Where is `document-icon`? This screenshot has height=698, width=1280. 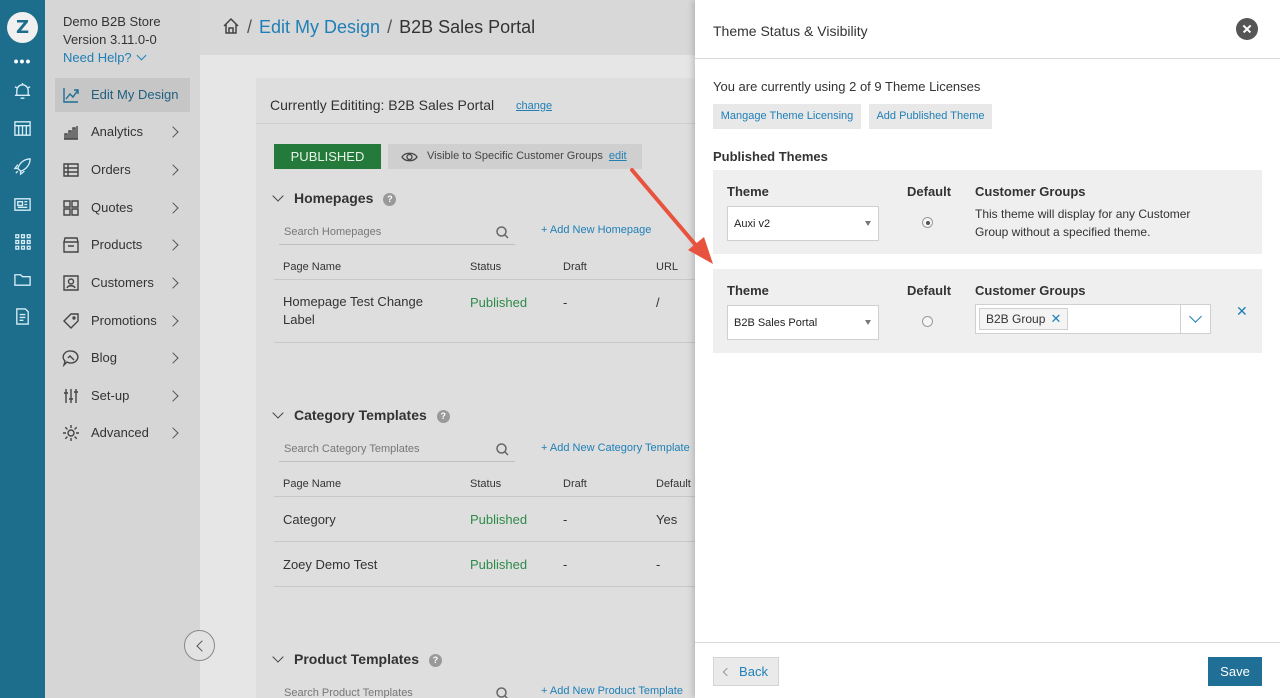 document-icon is located at coordinates (22, 316).